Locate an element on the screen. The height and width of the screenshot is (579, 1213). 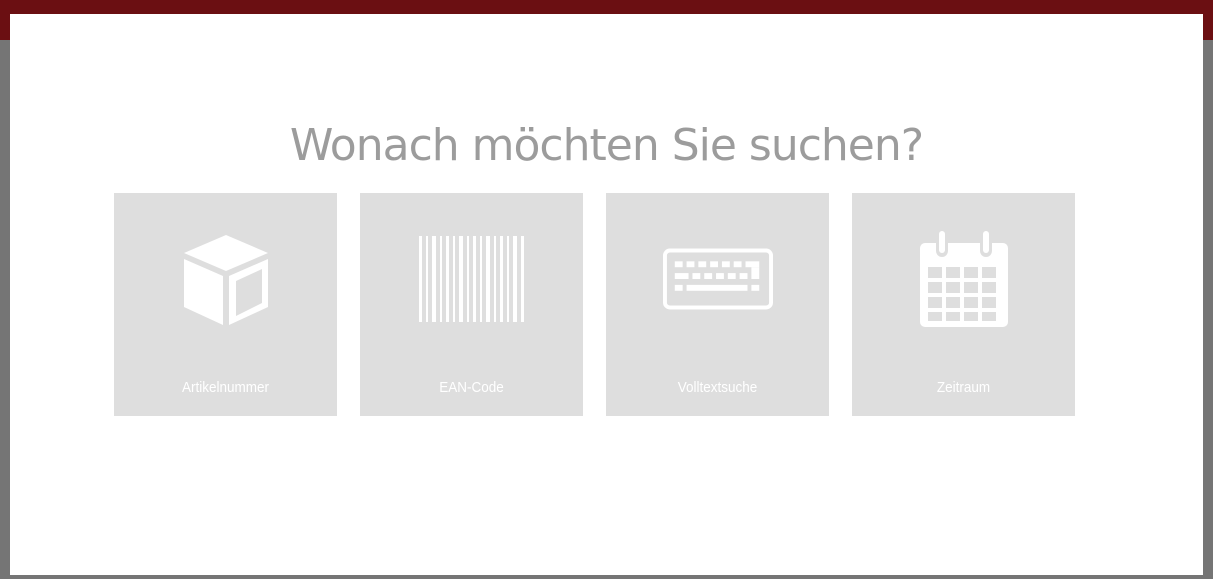
option-ean-code: EAN-Code is located at coordinates (471, 304).